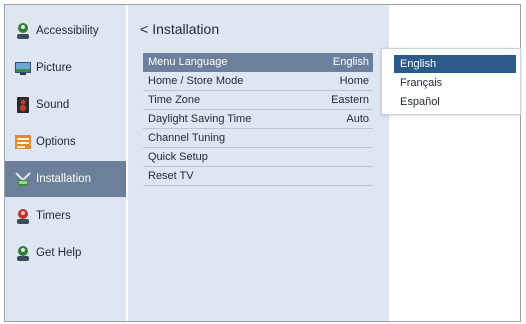 This screenshot has width=526, height=324. I want to click on sidebar-item-label: Accessibility, so click(67, 31).